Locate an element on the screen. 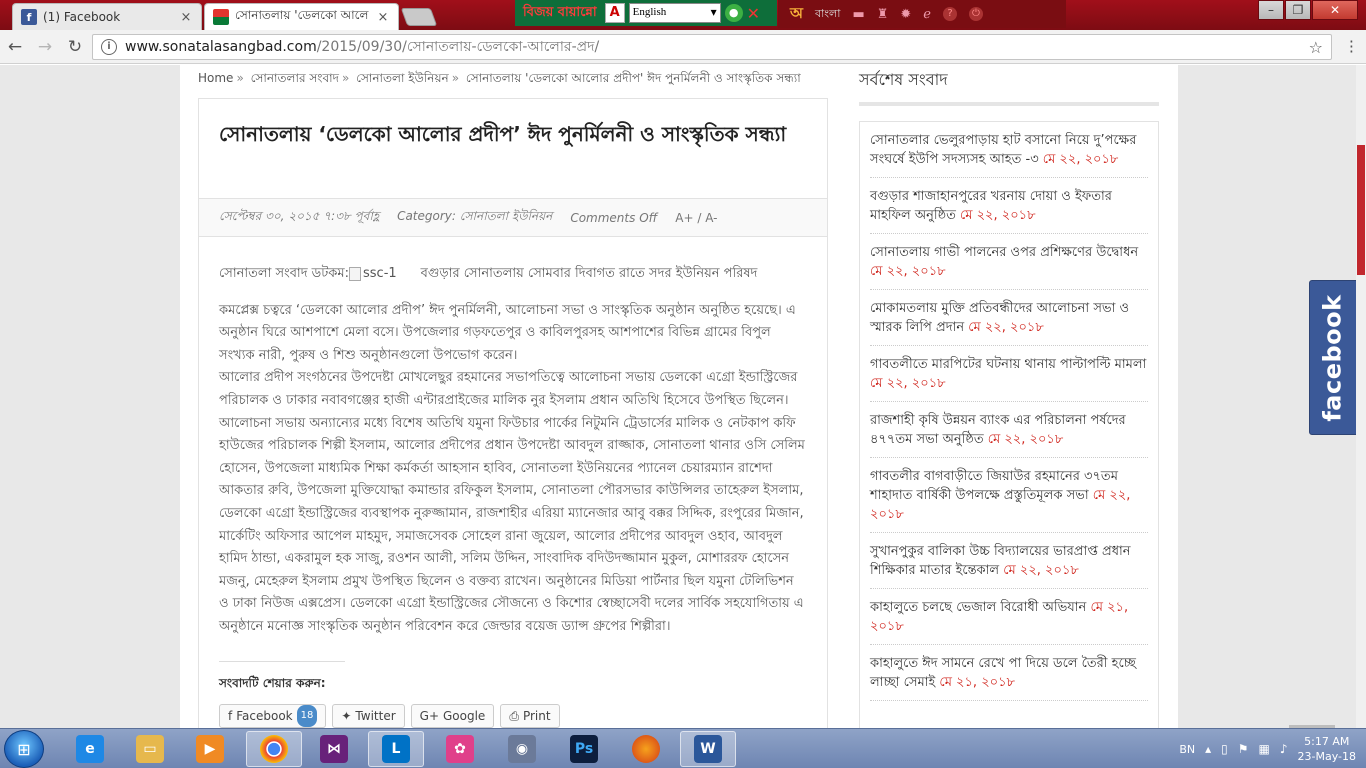 Image resolution: width=1366 pixels, height=768 pixels. taskbar-ie: e is located at coordinates (90, 749).